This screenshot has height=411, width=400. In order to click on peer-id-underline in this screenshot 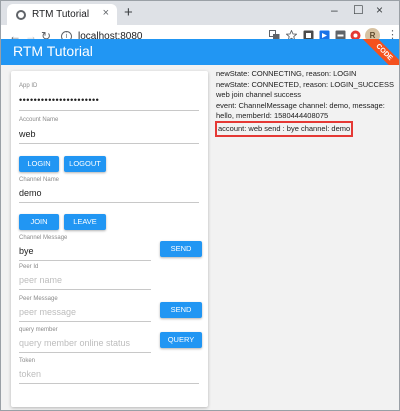, I will do `click(85, 289)`.